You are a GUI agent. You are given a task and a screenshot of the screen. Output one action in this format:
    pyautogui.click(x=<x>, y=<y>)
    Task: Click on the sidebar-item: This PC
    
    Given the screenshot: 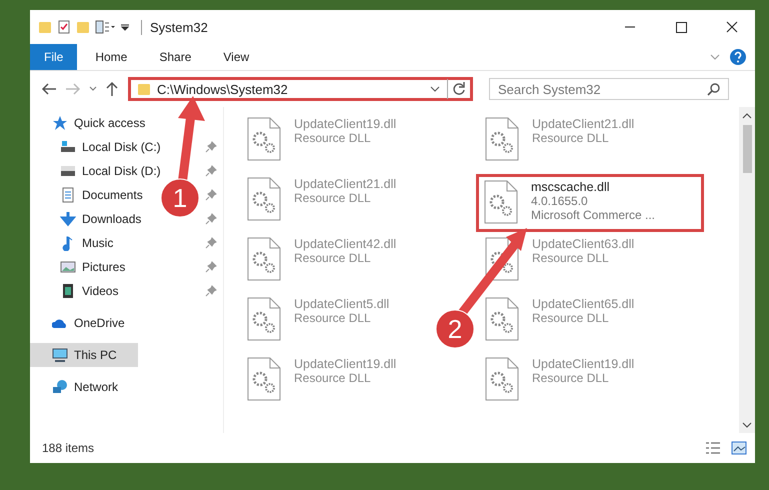 What is the action you would take?
    pyautogui.click(x=84, y=355)
    